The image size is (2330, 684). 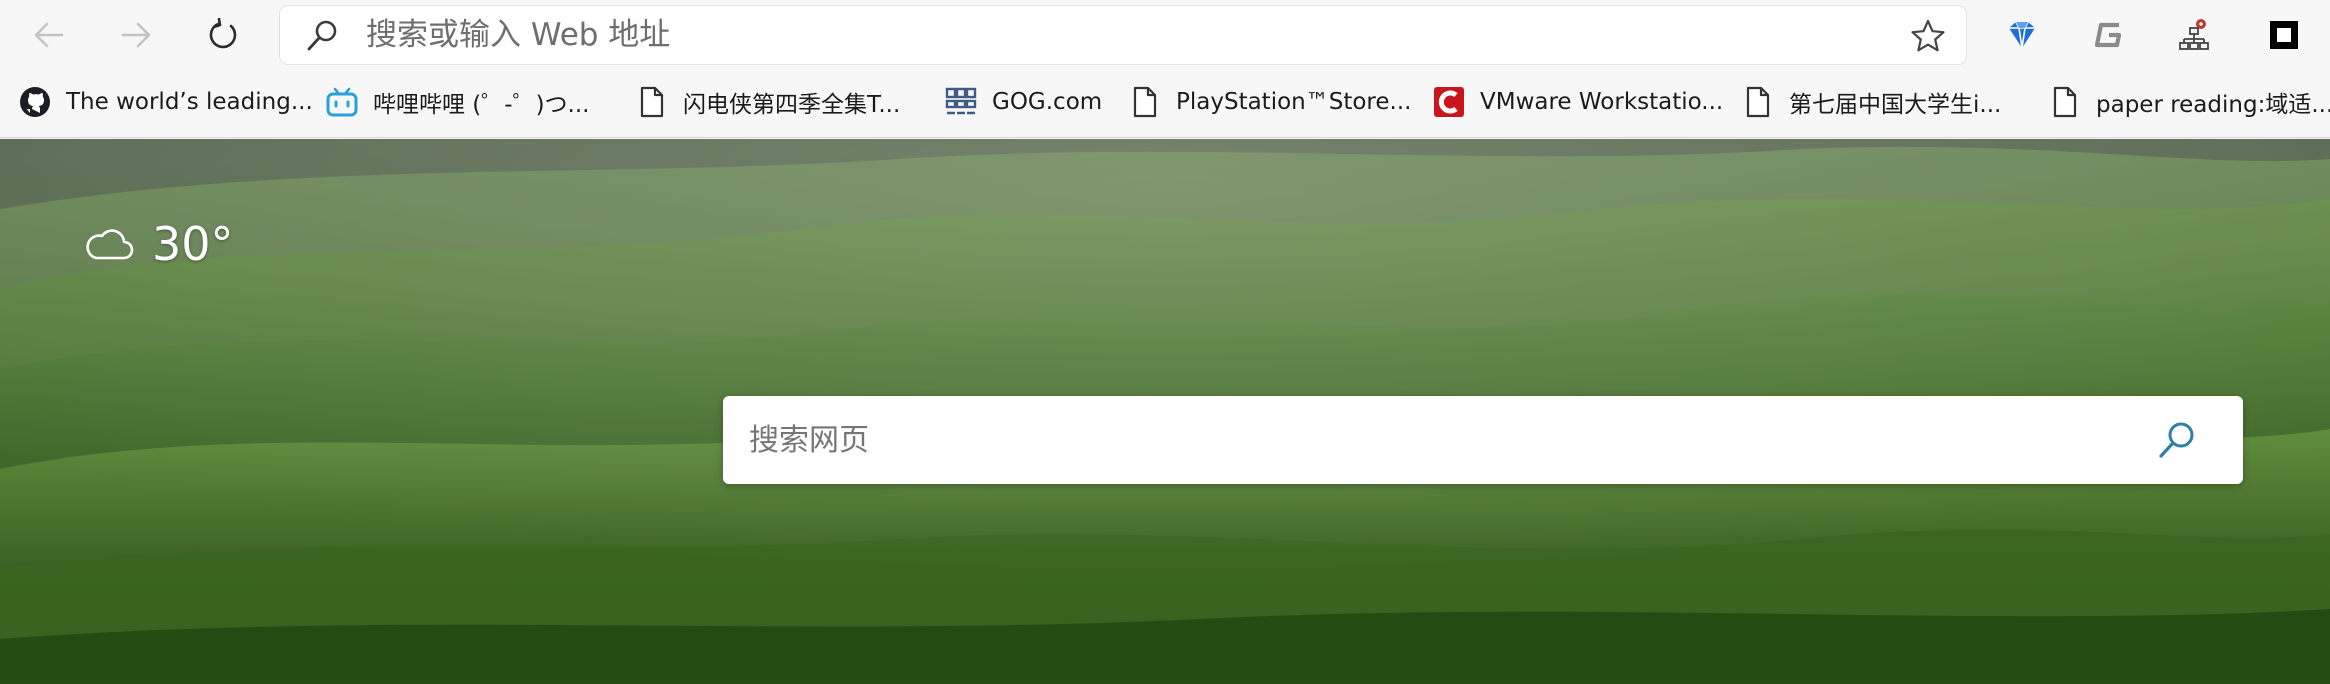 I want to click on g-extension-icon, so click(x=2108, y=35).